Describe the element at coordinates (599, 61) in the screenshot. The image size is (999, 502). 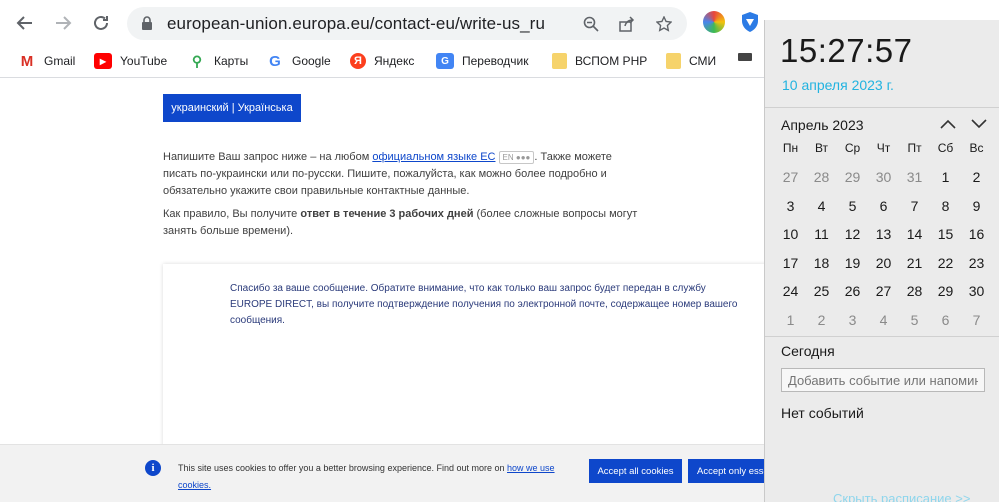
I see `bookmark-folder-php: ВСПОМ PHP` at that location.